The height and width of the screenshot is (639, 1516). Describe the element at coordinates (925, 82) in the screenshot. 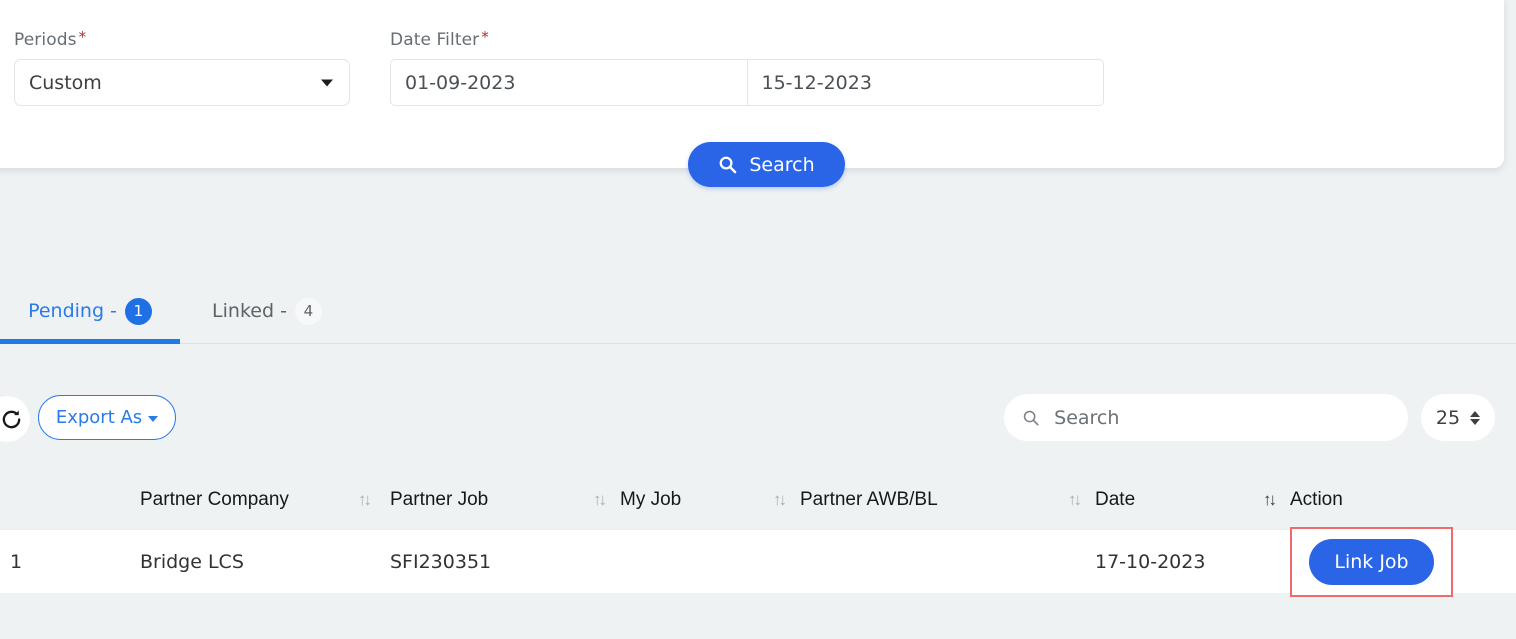

I see `date-to-input: 15-12-2023` at that location.